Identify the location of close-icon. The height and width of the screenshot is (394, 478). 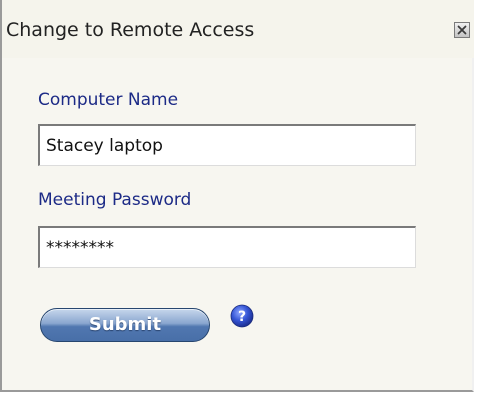
(462, 30).